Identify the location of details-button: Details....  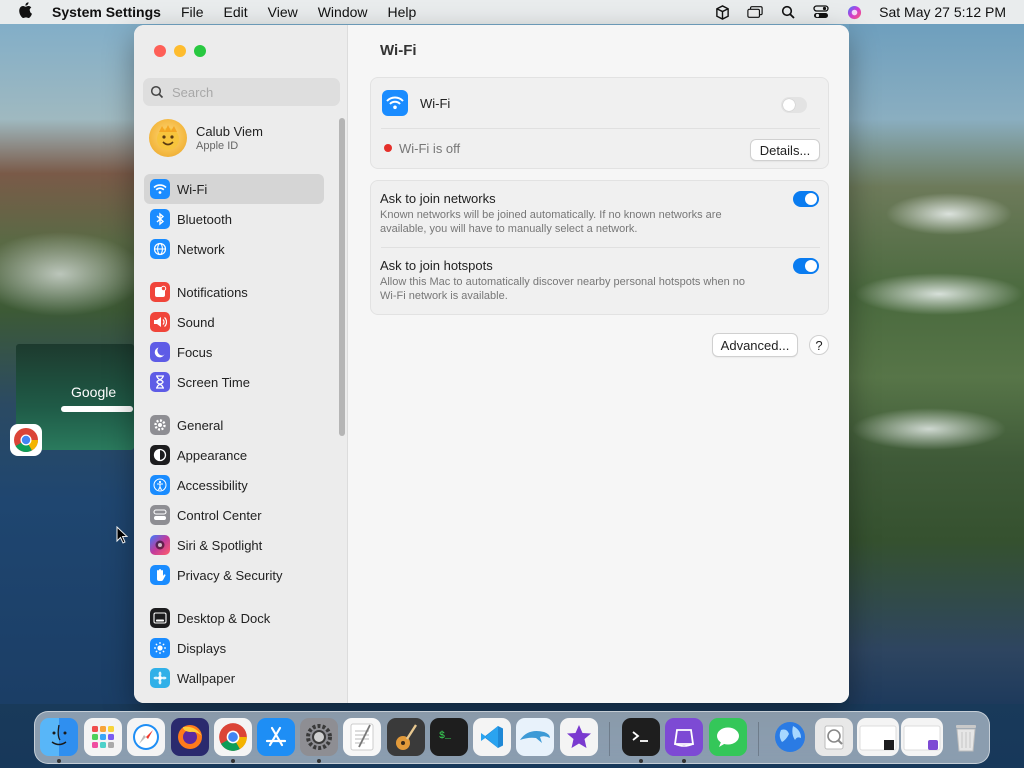
(785, 150).